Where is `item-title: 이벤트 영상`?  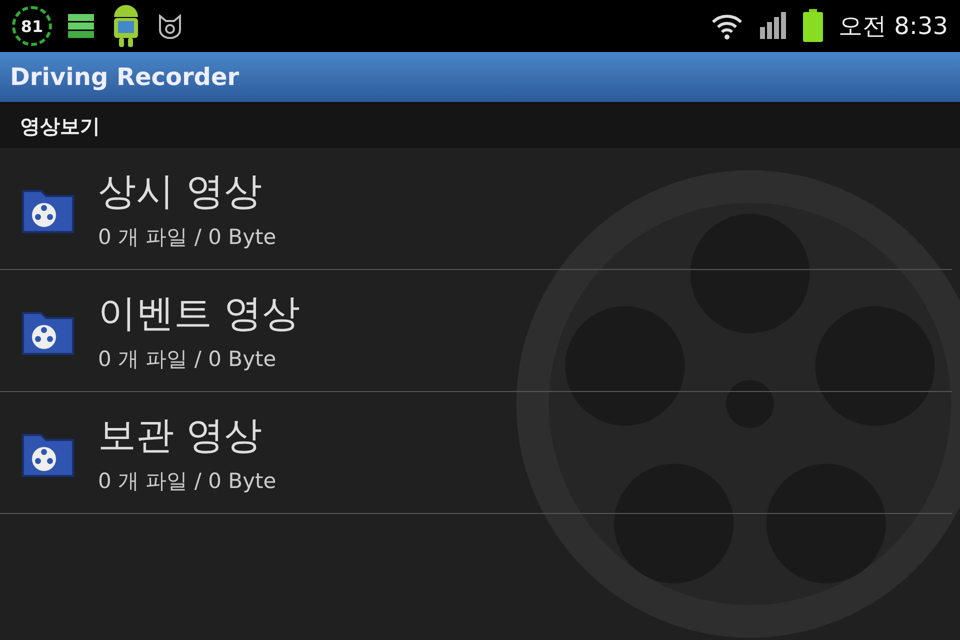
item-title: 이벤트 영상 is located at coordinates (199, 313).